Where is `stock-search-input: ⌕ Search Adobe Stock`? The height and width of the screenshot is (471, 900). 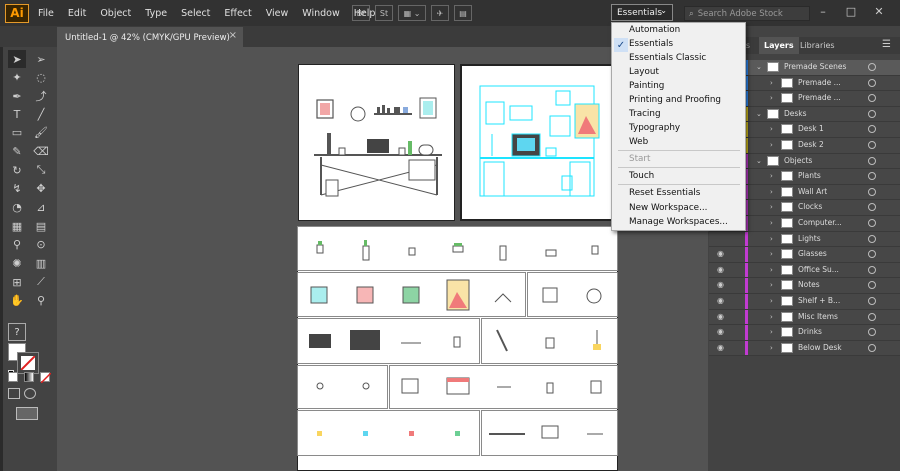
stock-search-input: ⌕ Search Adobe Stock is located at coordinates (747, 13).